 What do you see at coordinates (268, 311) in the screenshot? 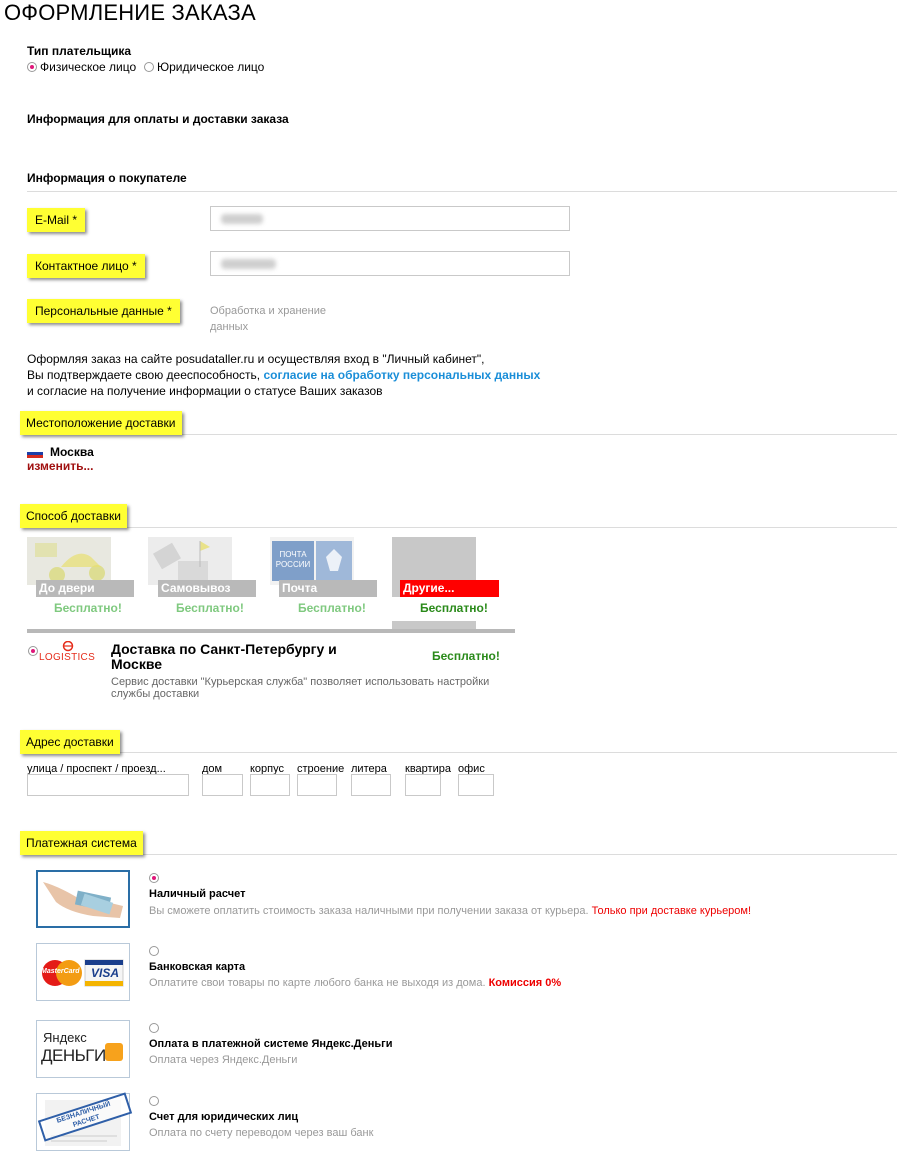
I see `personal-data-note-1: Обработка и хранение` at bounding box center [268, 311].